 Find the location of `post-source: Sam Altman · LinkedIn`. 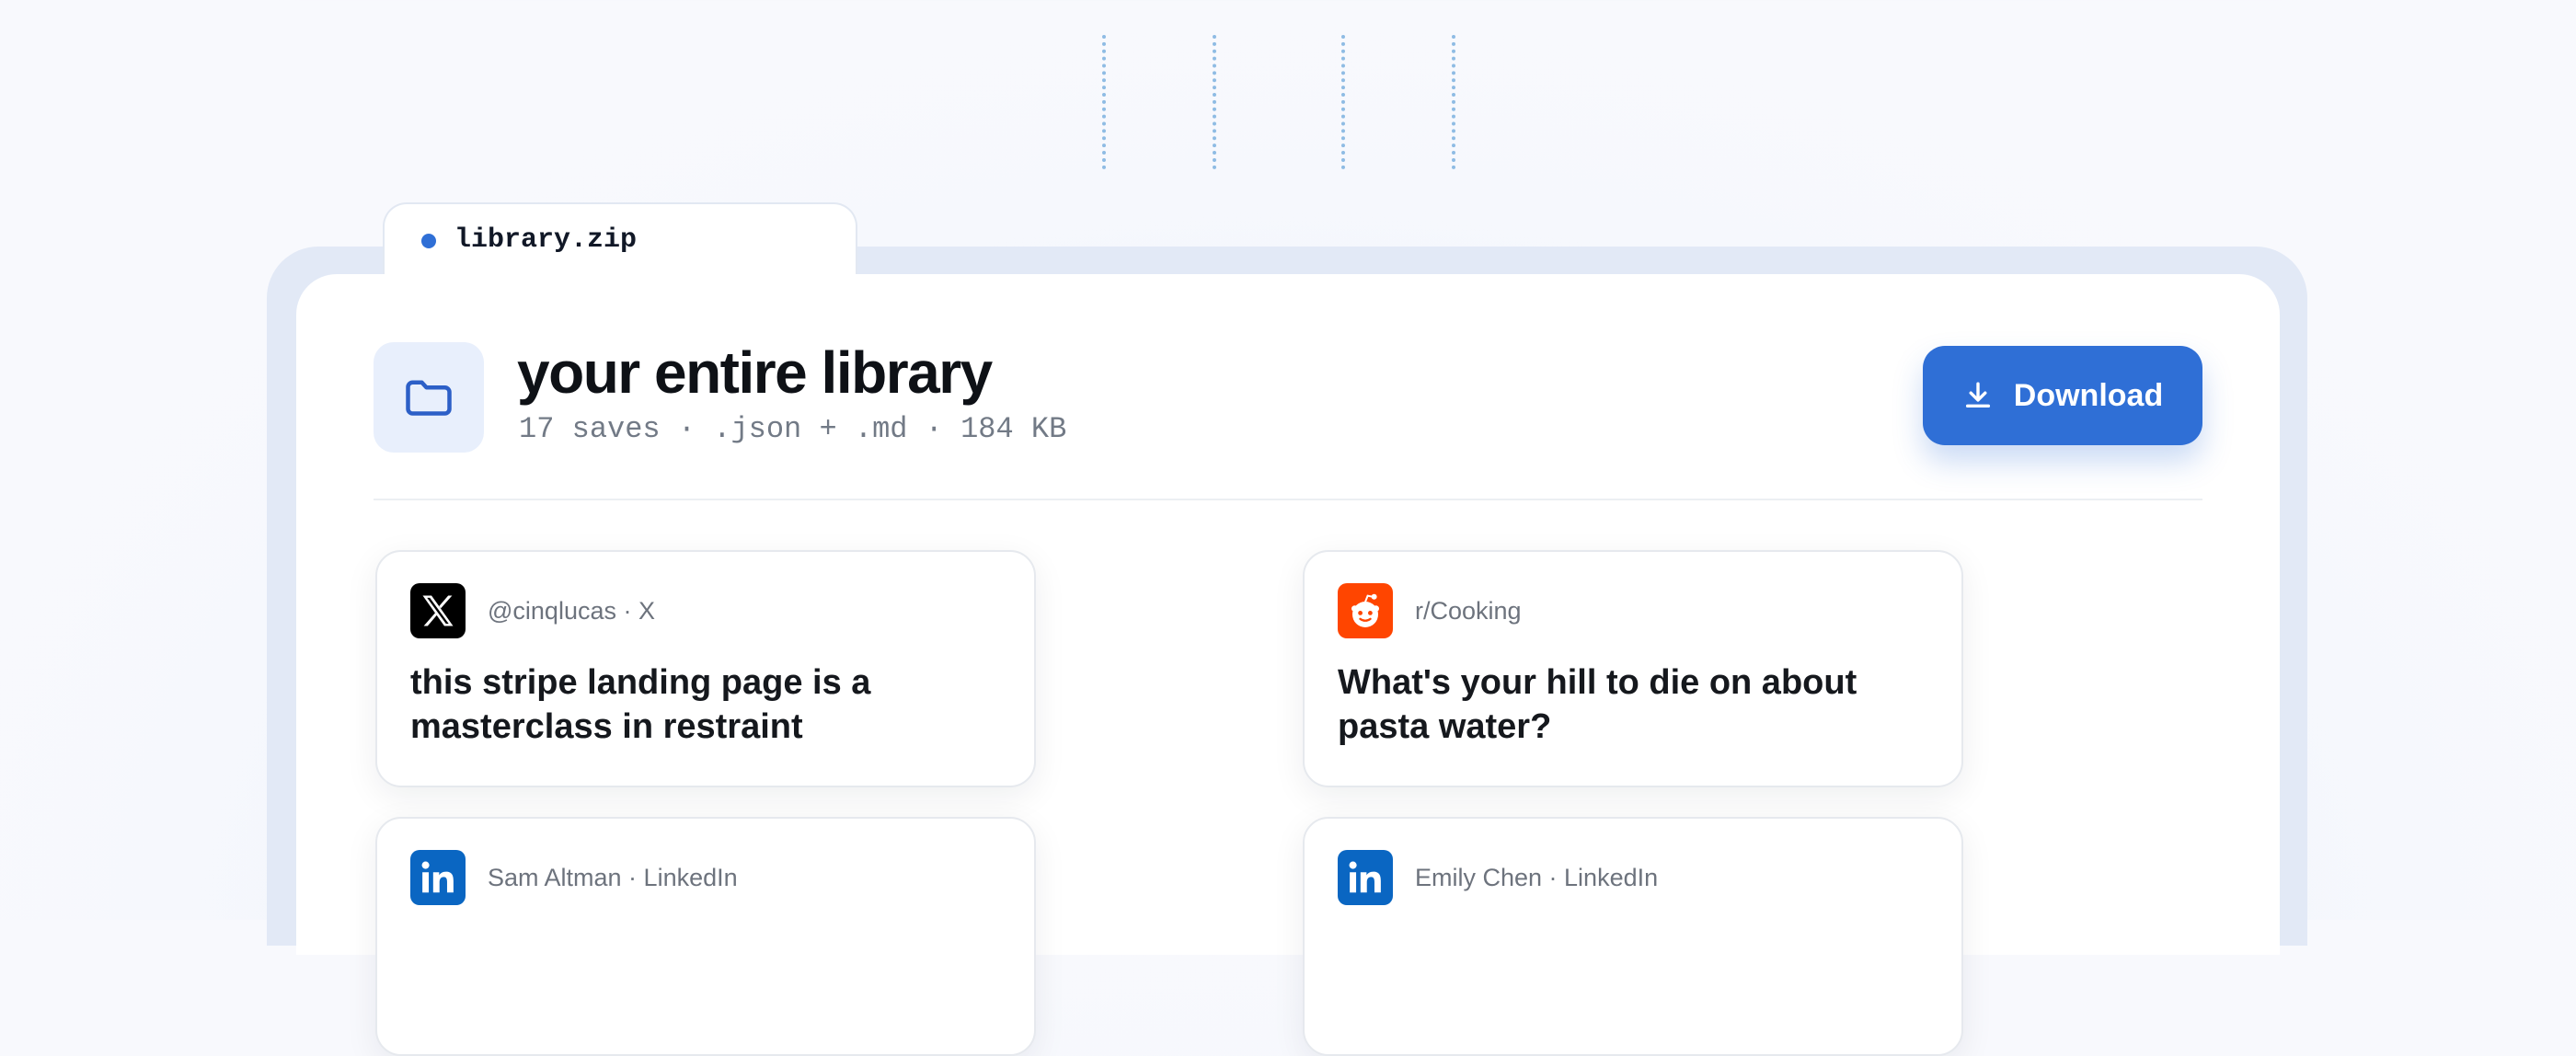

post-source: Sam Altman · LinkedIn is located at coordinates (613, 877).